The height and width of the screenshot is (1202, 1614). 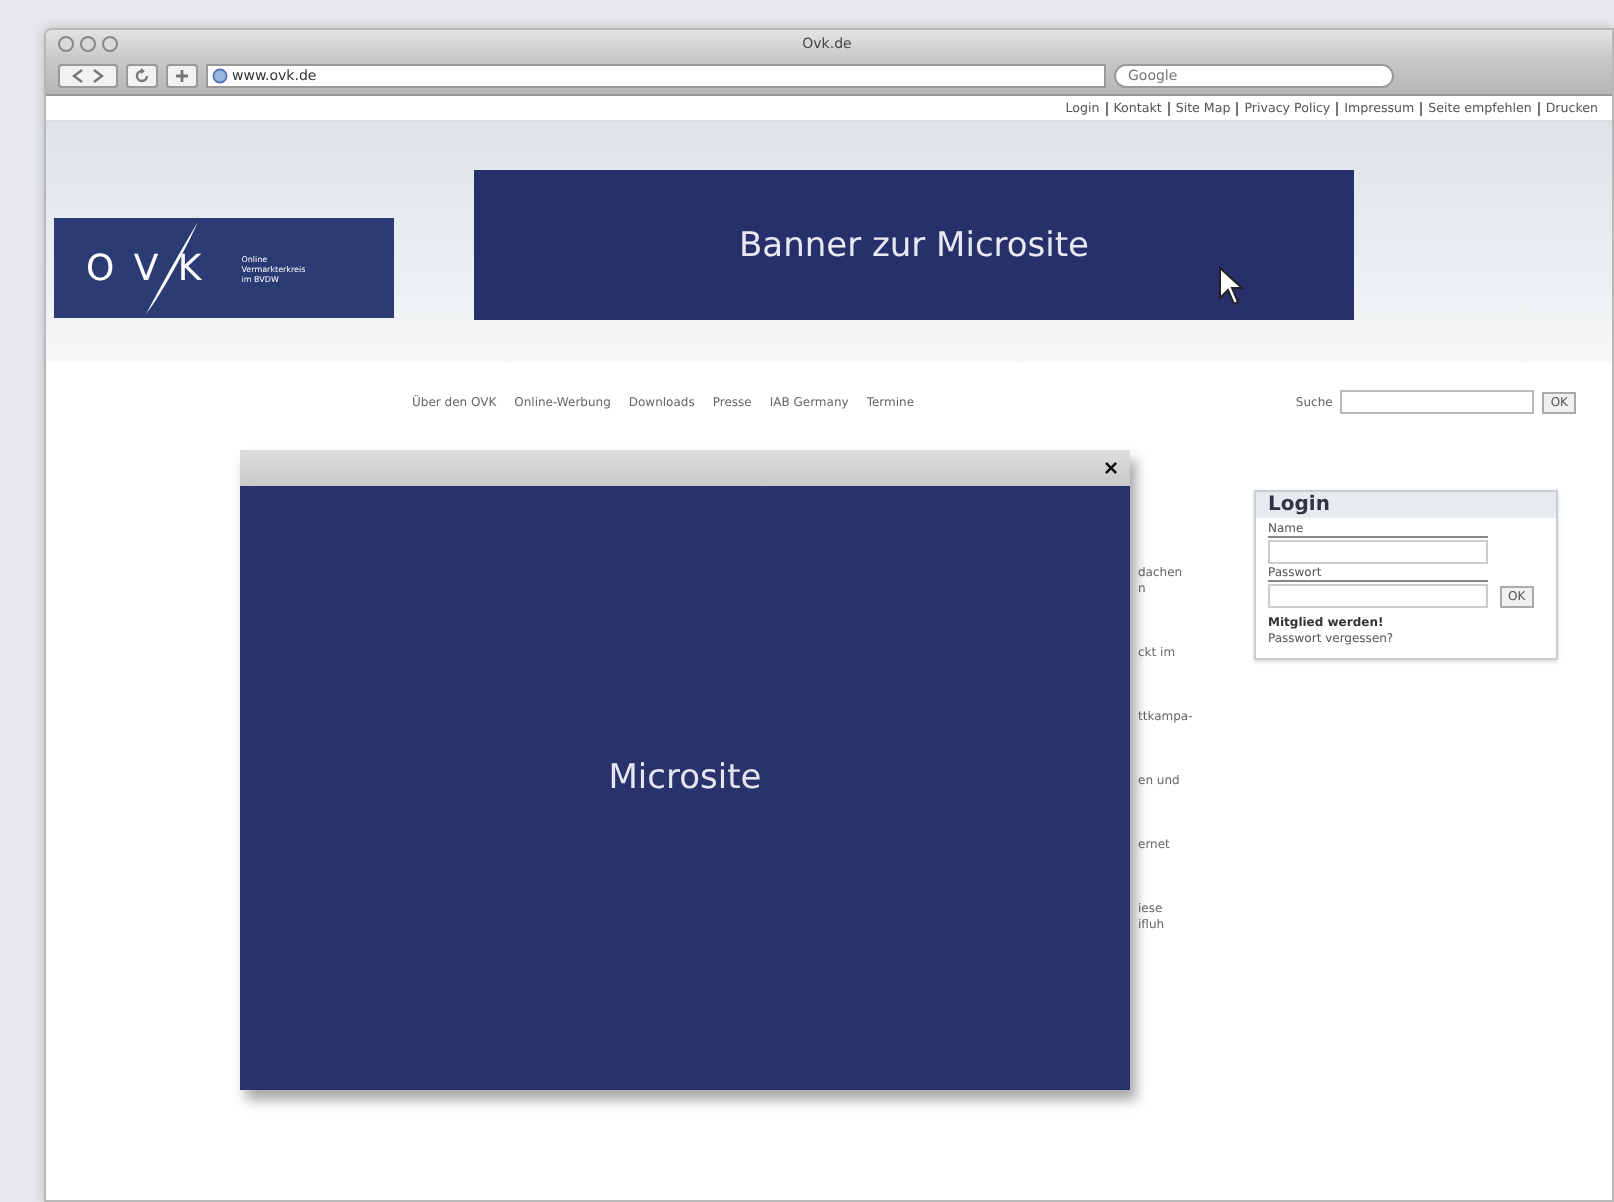 What do you see at coordinates (88, 76) in the screenshot?
I see `back-forward-button` at bounding box center [88, 76].